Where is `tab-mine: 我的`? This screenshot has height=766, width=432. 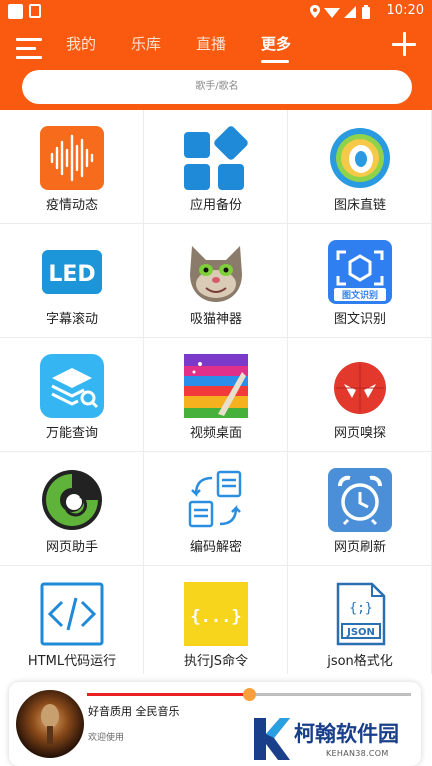 tab-mine: 我的 is located at coordinates (81, 44).